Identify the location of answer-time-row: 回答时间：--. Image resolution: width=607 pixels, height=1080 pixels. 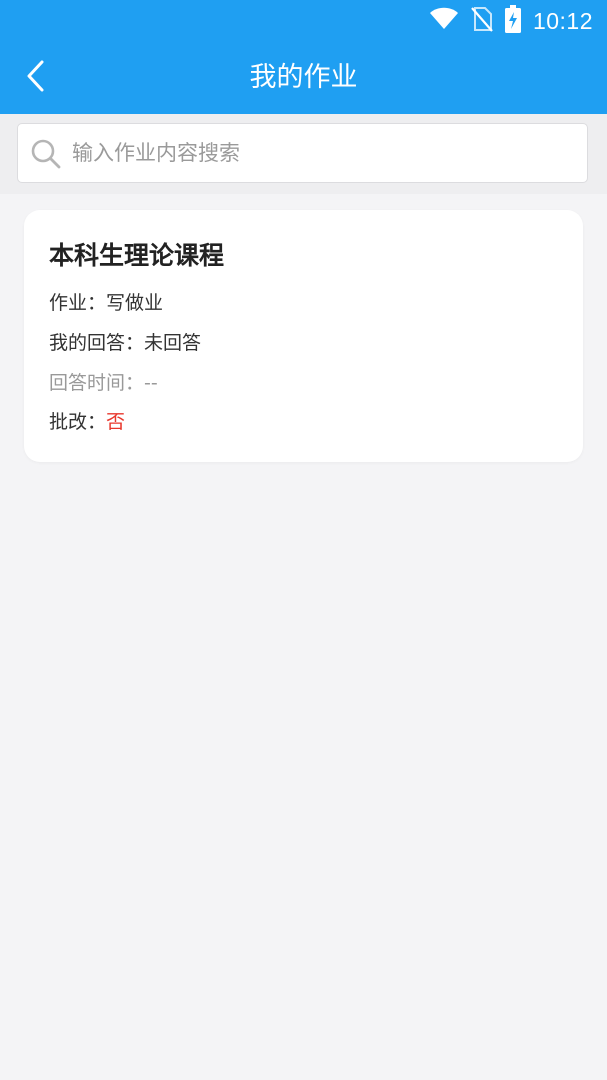
(103, 381).